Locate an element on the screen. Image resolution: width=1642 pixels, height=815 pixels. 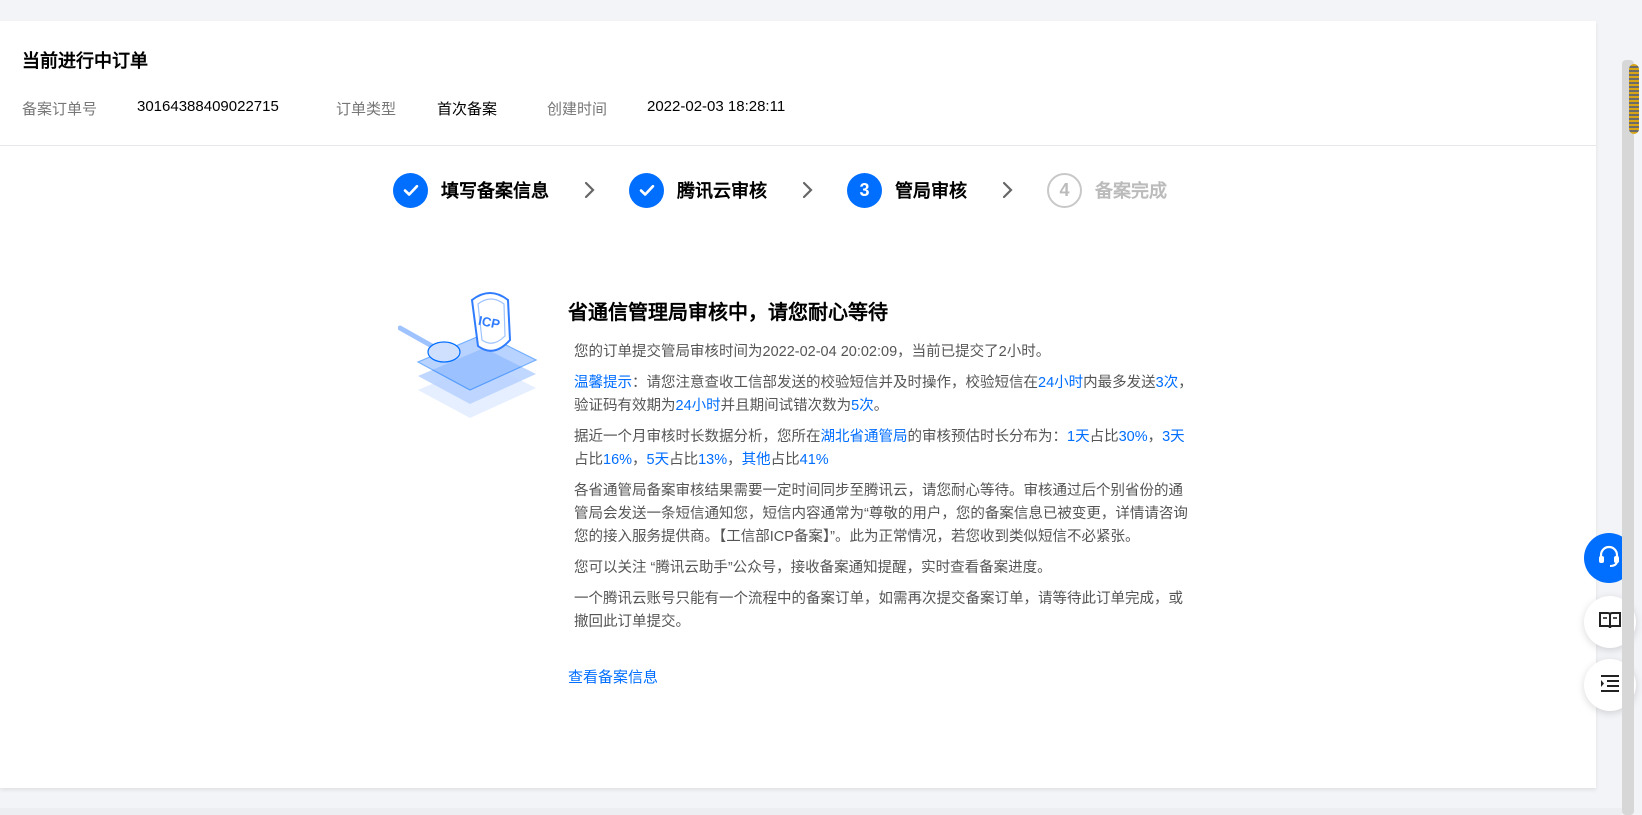
order-type-value: 首次备案 is located at coordinates (467, 109).